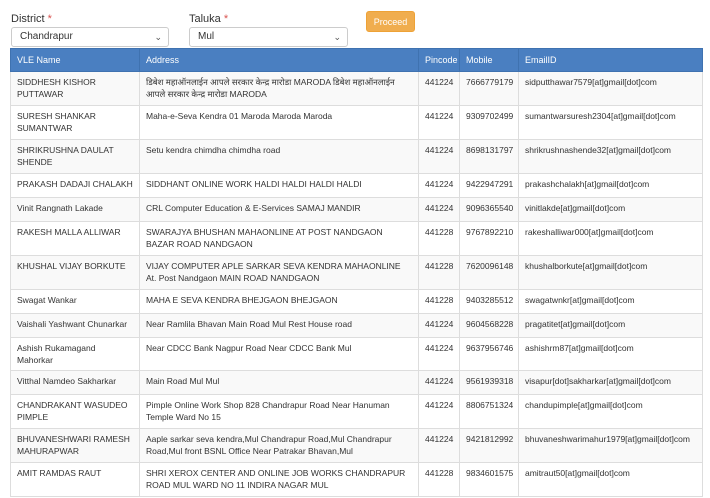 This screenshot has width=710, height=498. What do you see at coordinates (489, 238) in the screenshot?
I see `table-cell-mobile: 9767892210` at bounding box center [489, 238].